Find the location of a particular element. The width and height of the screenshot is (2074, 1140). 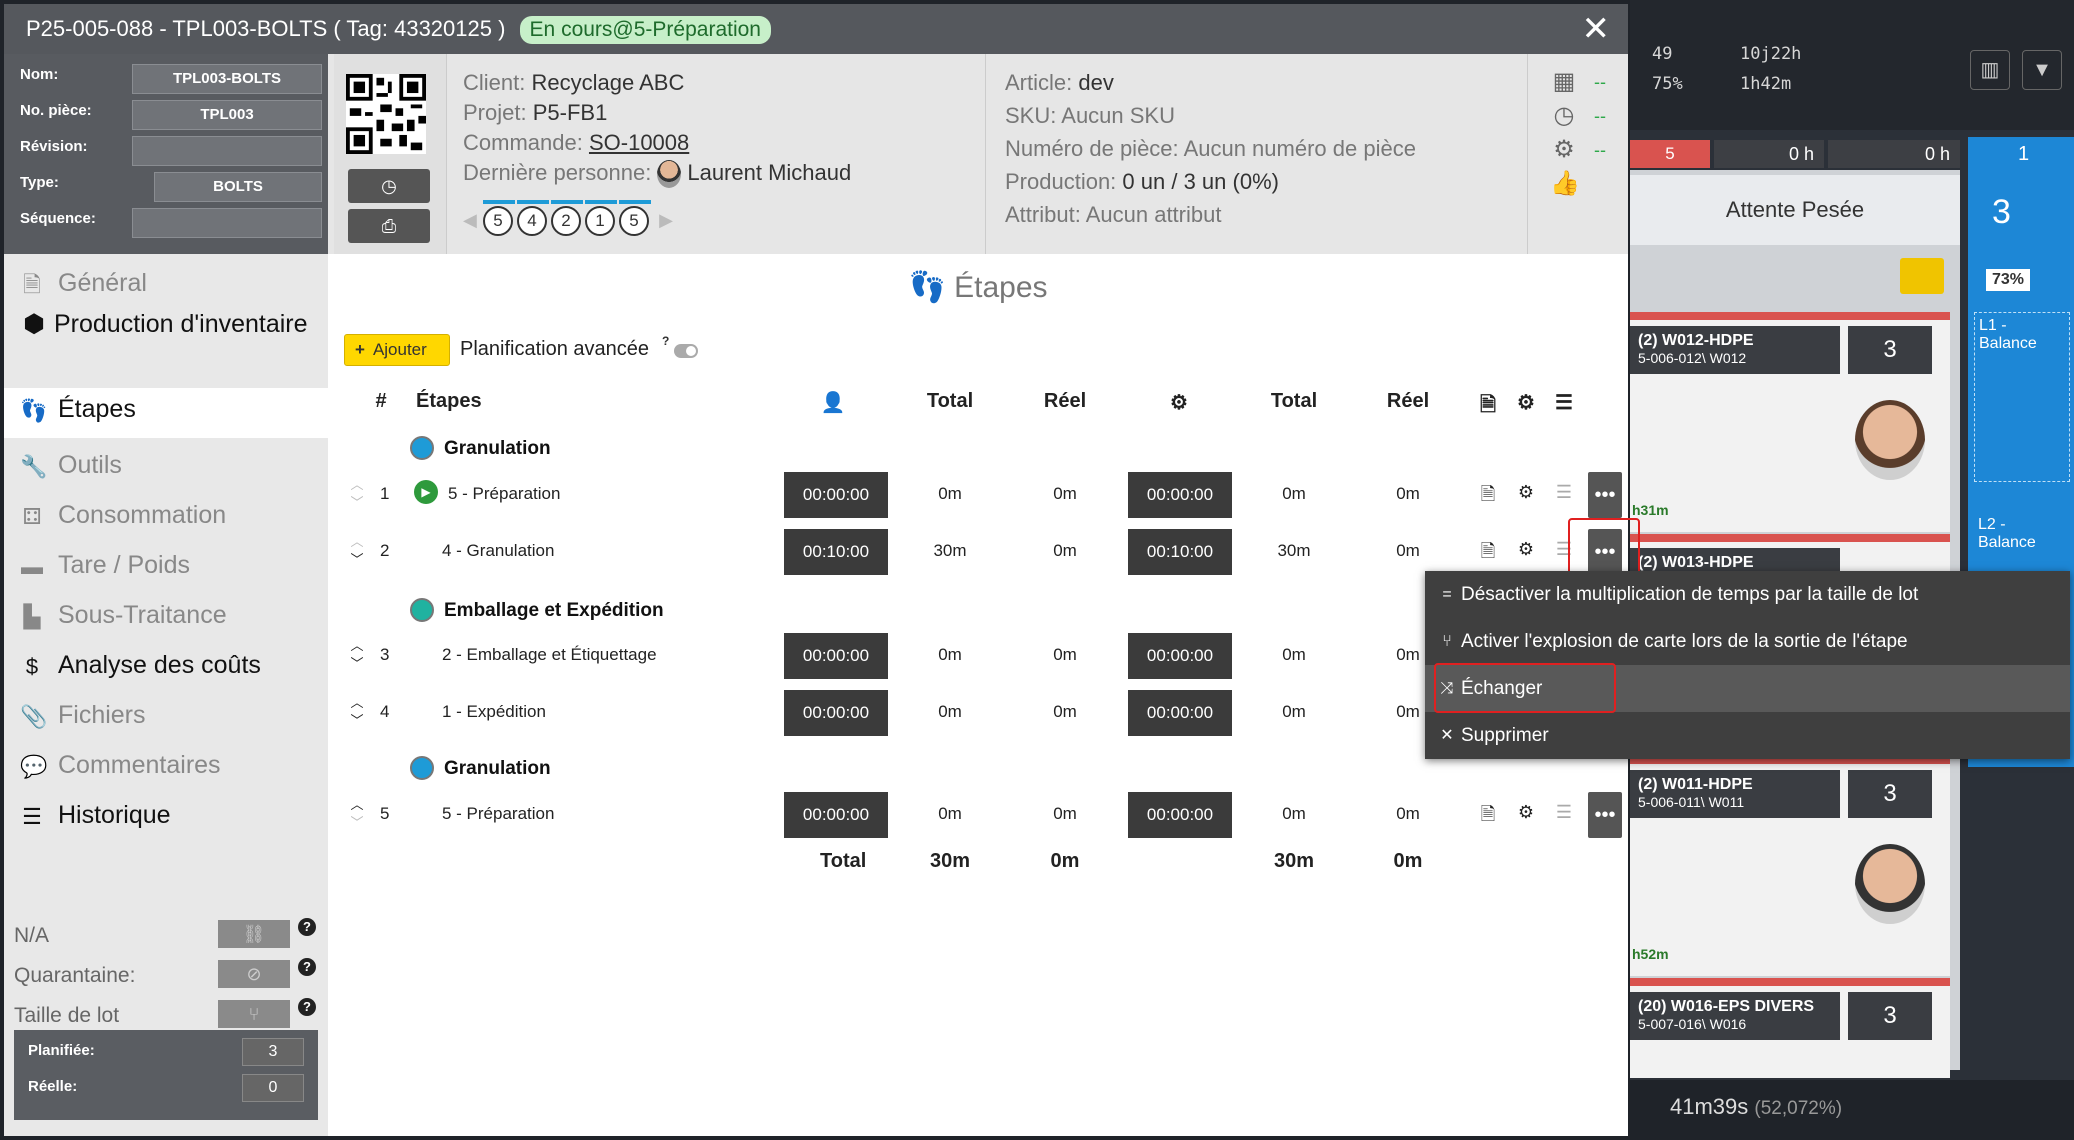

planifiee-field: 3 is located at coordinates (273, 1052).